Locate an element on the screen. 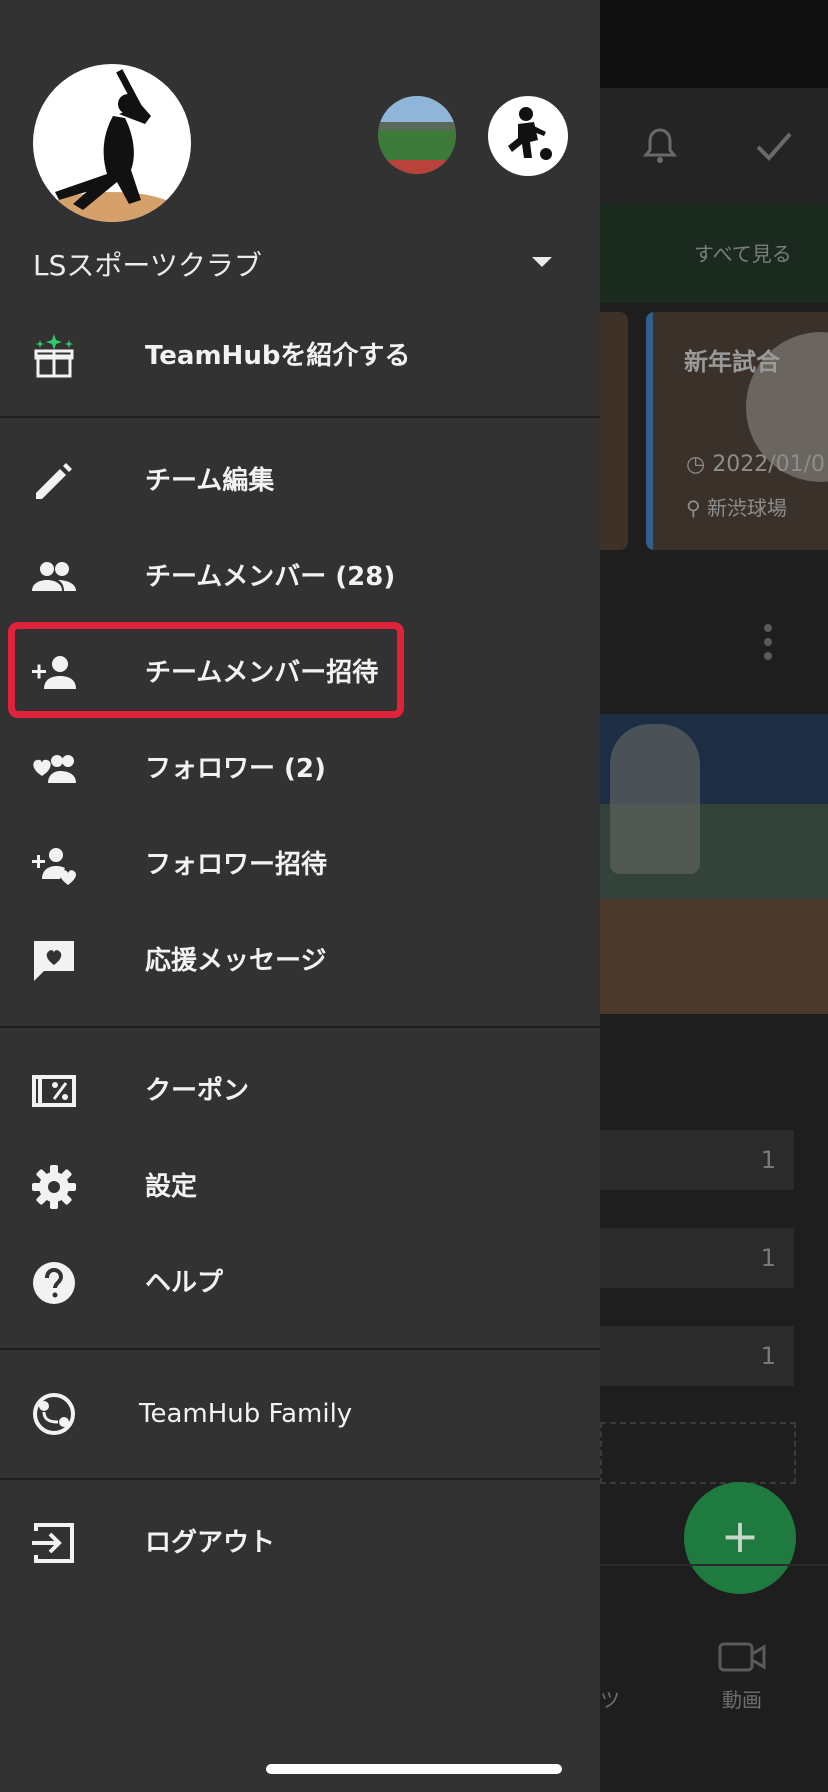 The image size is (828, 1792). menu-item-followers: フォロワー (2) is located at coordinates (300, 769).